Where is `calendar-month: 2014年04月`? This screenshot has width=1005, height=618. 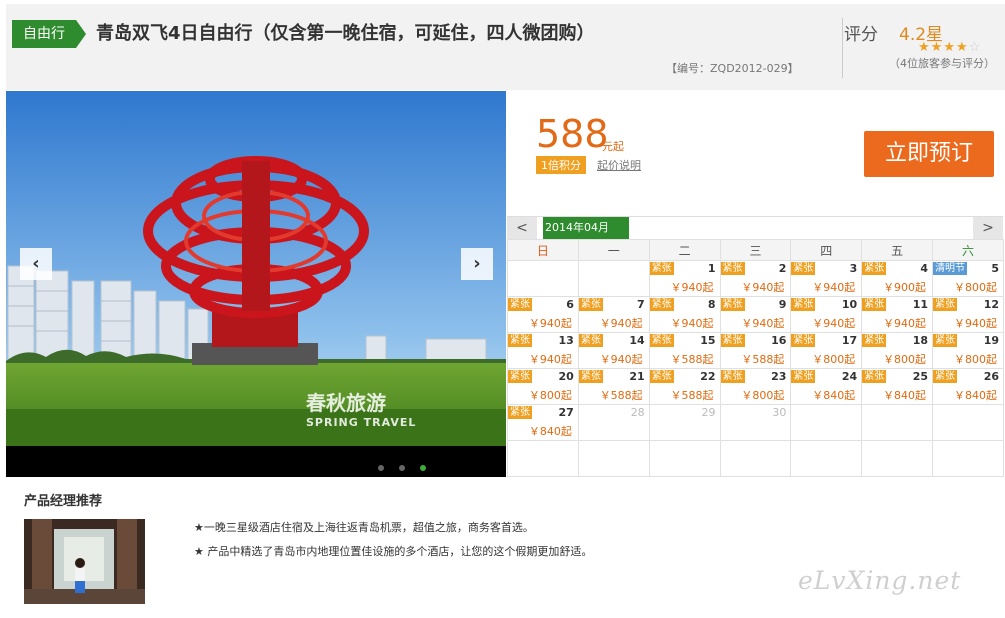
calendar-month: 2014年04月 is located at coordinates (586, 228).